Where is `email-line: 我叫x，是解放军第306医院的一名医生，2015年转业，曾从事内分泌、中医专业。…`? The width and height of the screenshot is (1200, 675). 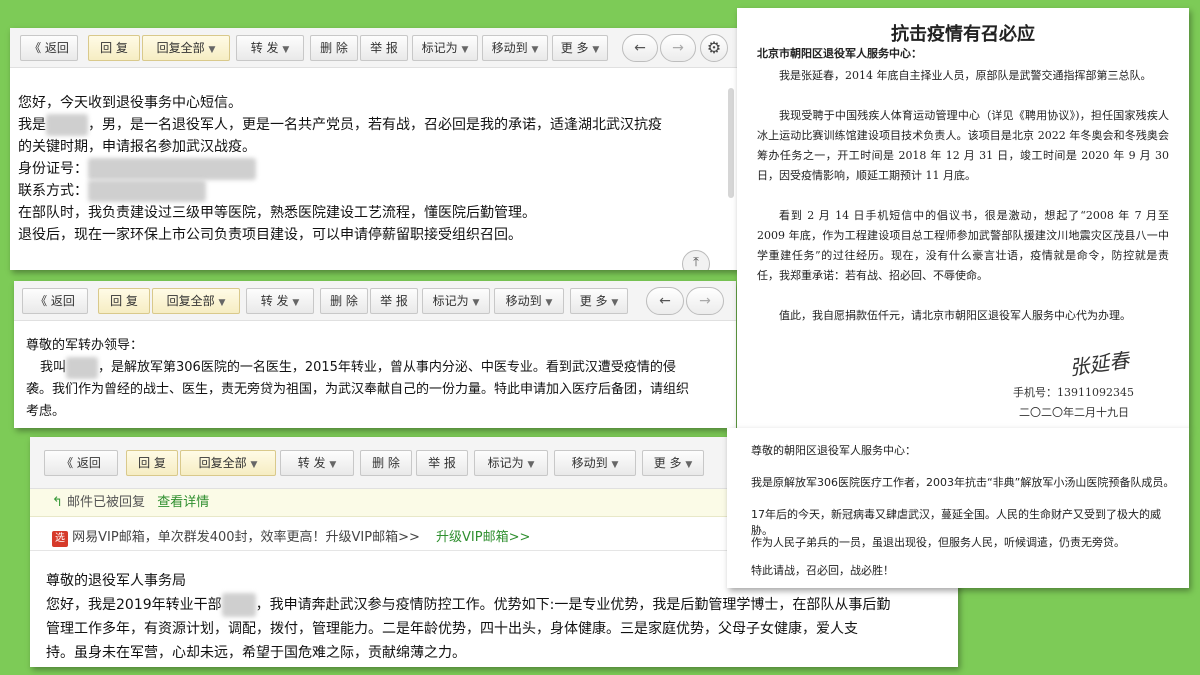 email-line: 我叫x，是解放军第306医院的一名医生，2015年转业，曾从事内分泌、中医专业。… is located at coordinates (380, 368).